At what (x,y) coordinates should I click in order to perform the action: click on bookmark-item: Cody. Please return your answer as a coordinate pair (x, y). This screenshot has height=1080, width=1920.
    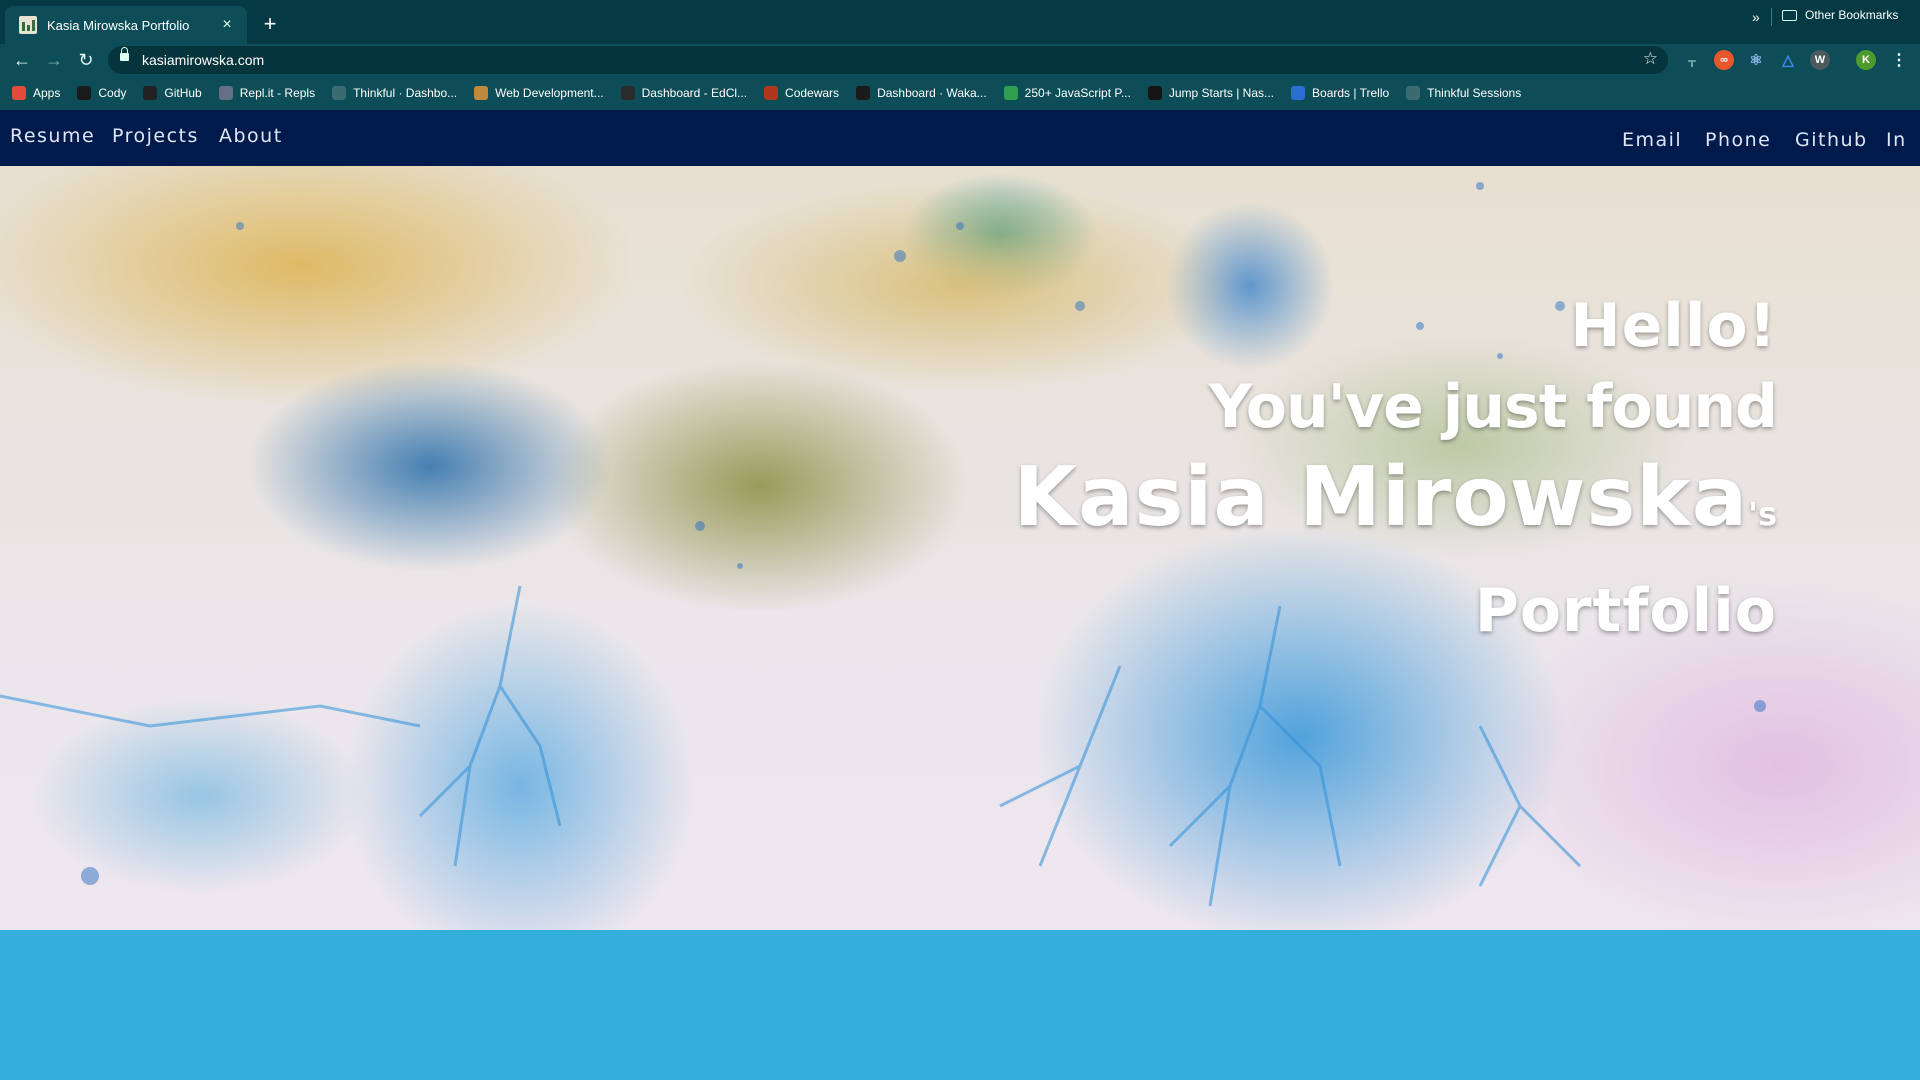
    Looking at the image, I should click on (101, 93).